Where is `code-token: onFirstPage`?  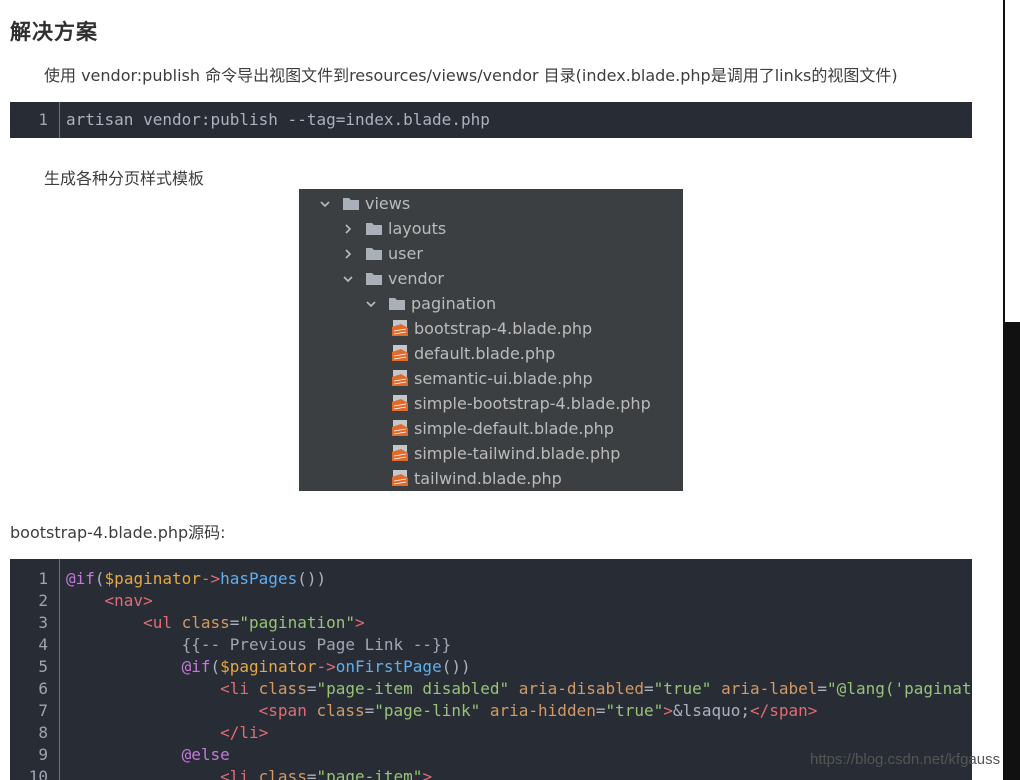
code-token: onFirstPage is located at coordinates (388, 666).